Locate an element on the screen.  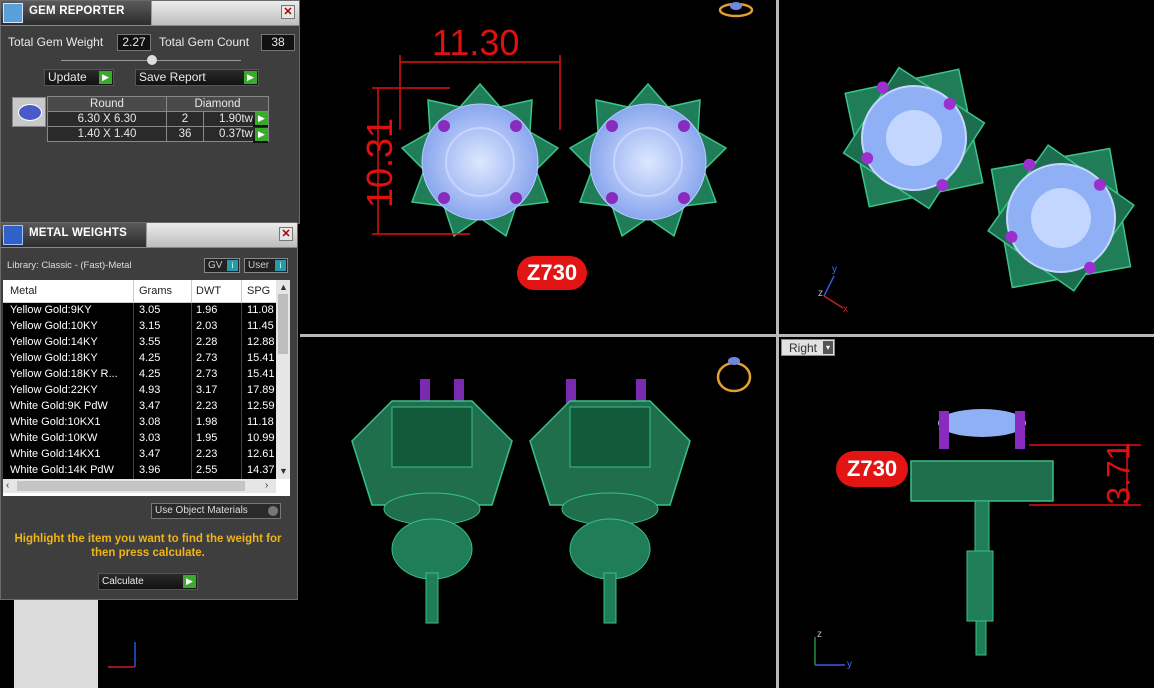
width-dimension-label: 11.30 is located at coordinates (476, 42).